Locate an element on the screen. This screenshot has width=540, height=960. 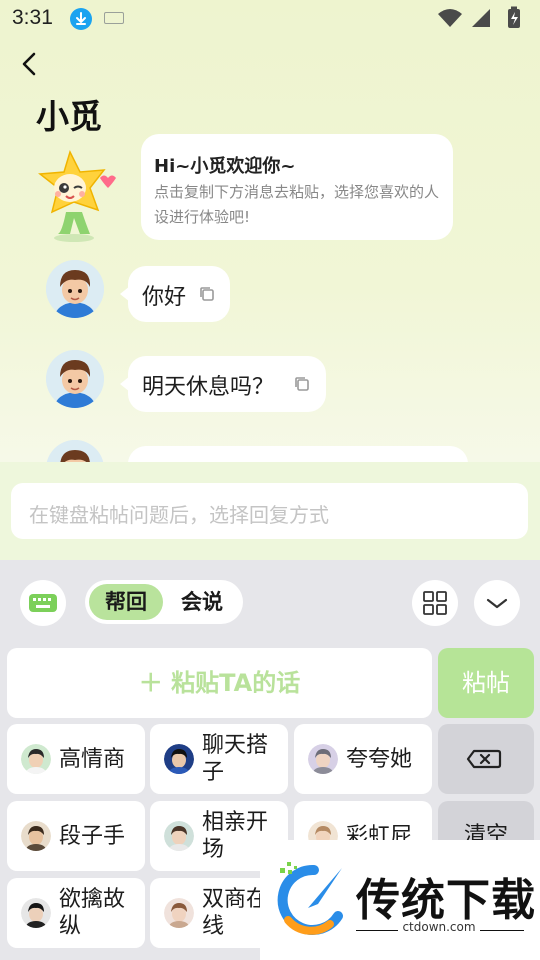
keyboard-status-icon is located at coordinates (114, 18).